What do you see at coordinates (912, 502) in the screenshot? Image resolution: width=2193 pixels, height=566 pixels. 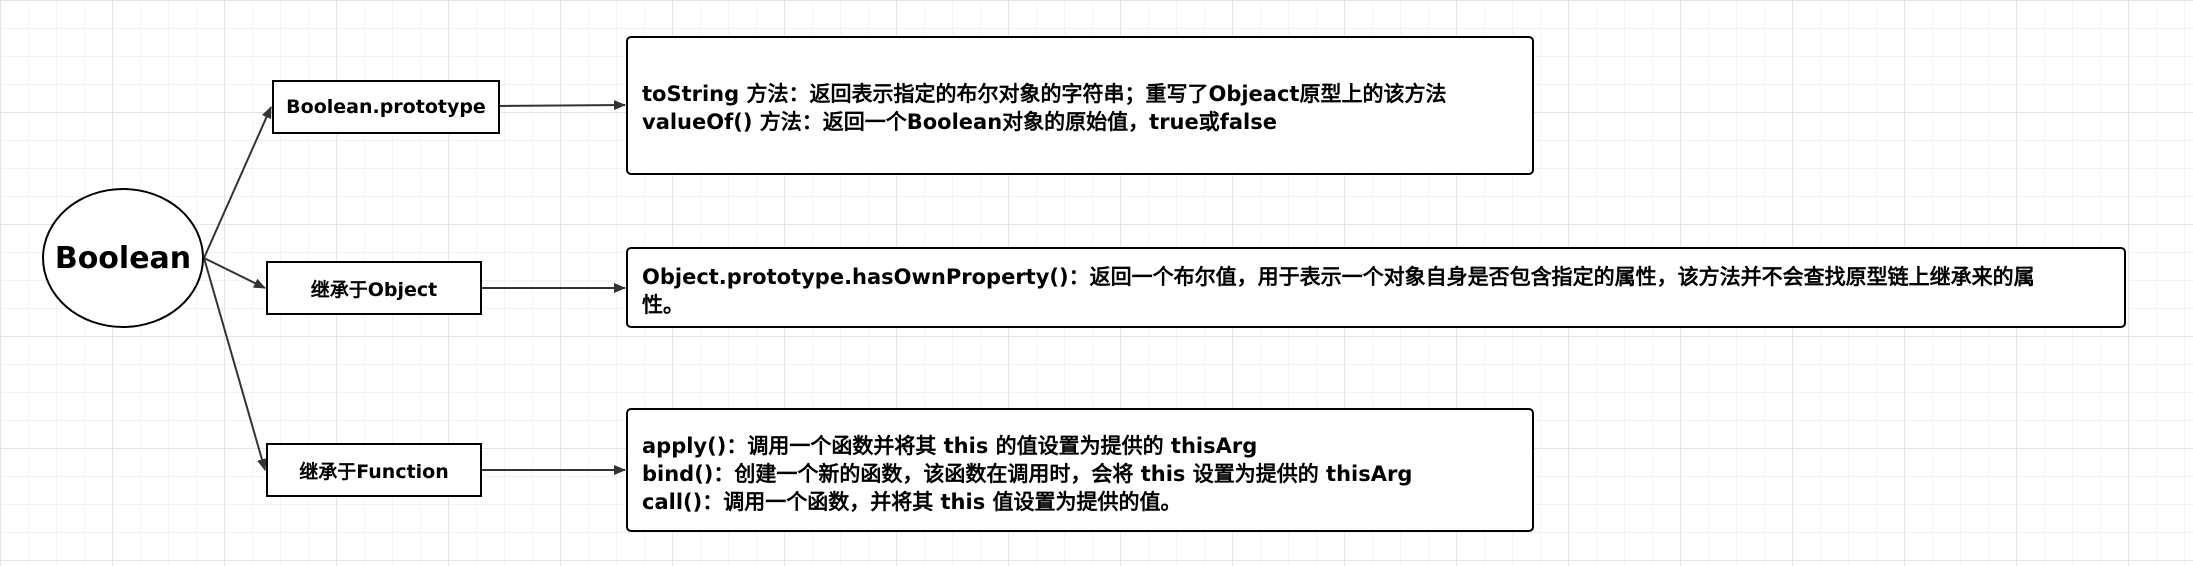 I see `detail-line-call: call()：调用一个函数，并将其 this 值设置为提供的值。` at bounding box center [912, 502].